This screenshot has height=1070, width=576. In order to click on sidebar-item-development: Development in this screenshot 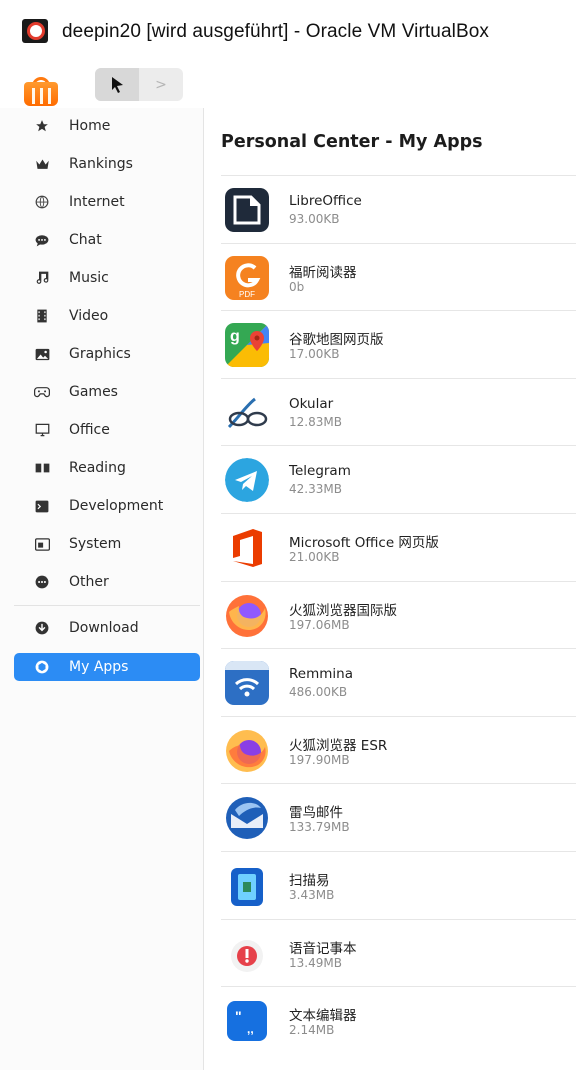, I will do `click(107, 506)`.